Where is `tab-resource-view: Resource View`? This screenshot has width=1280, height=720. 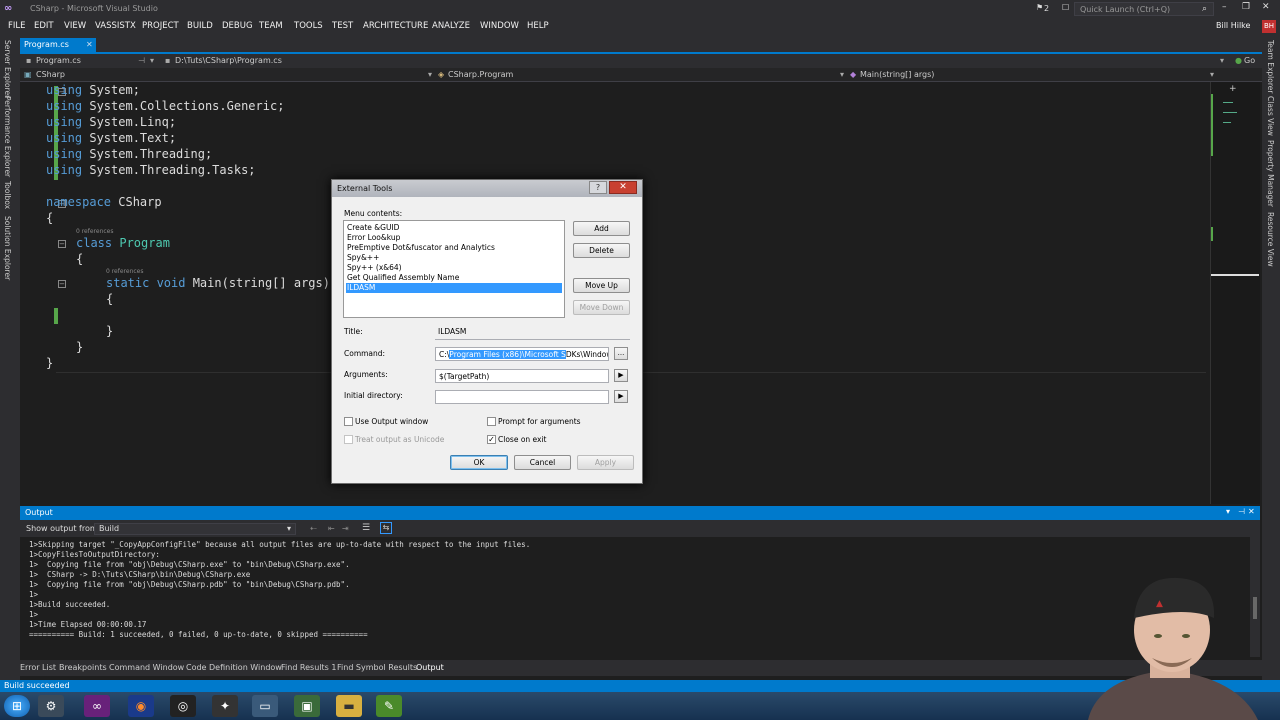
tab-resource-view: Resource View is located at coordinates (1270, 239).